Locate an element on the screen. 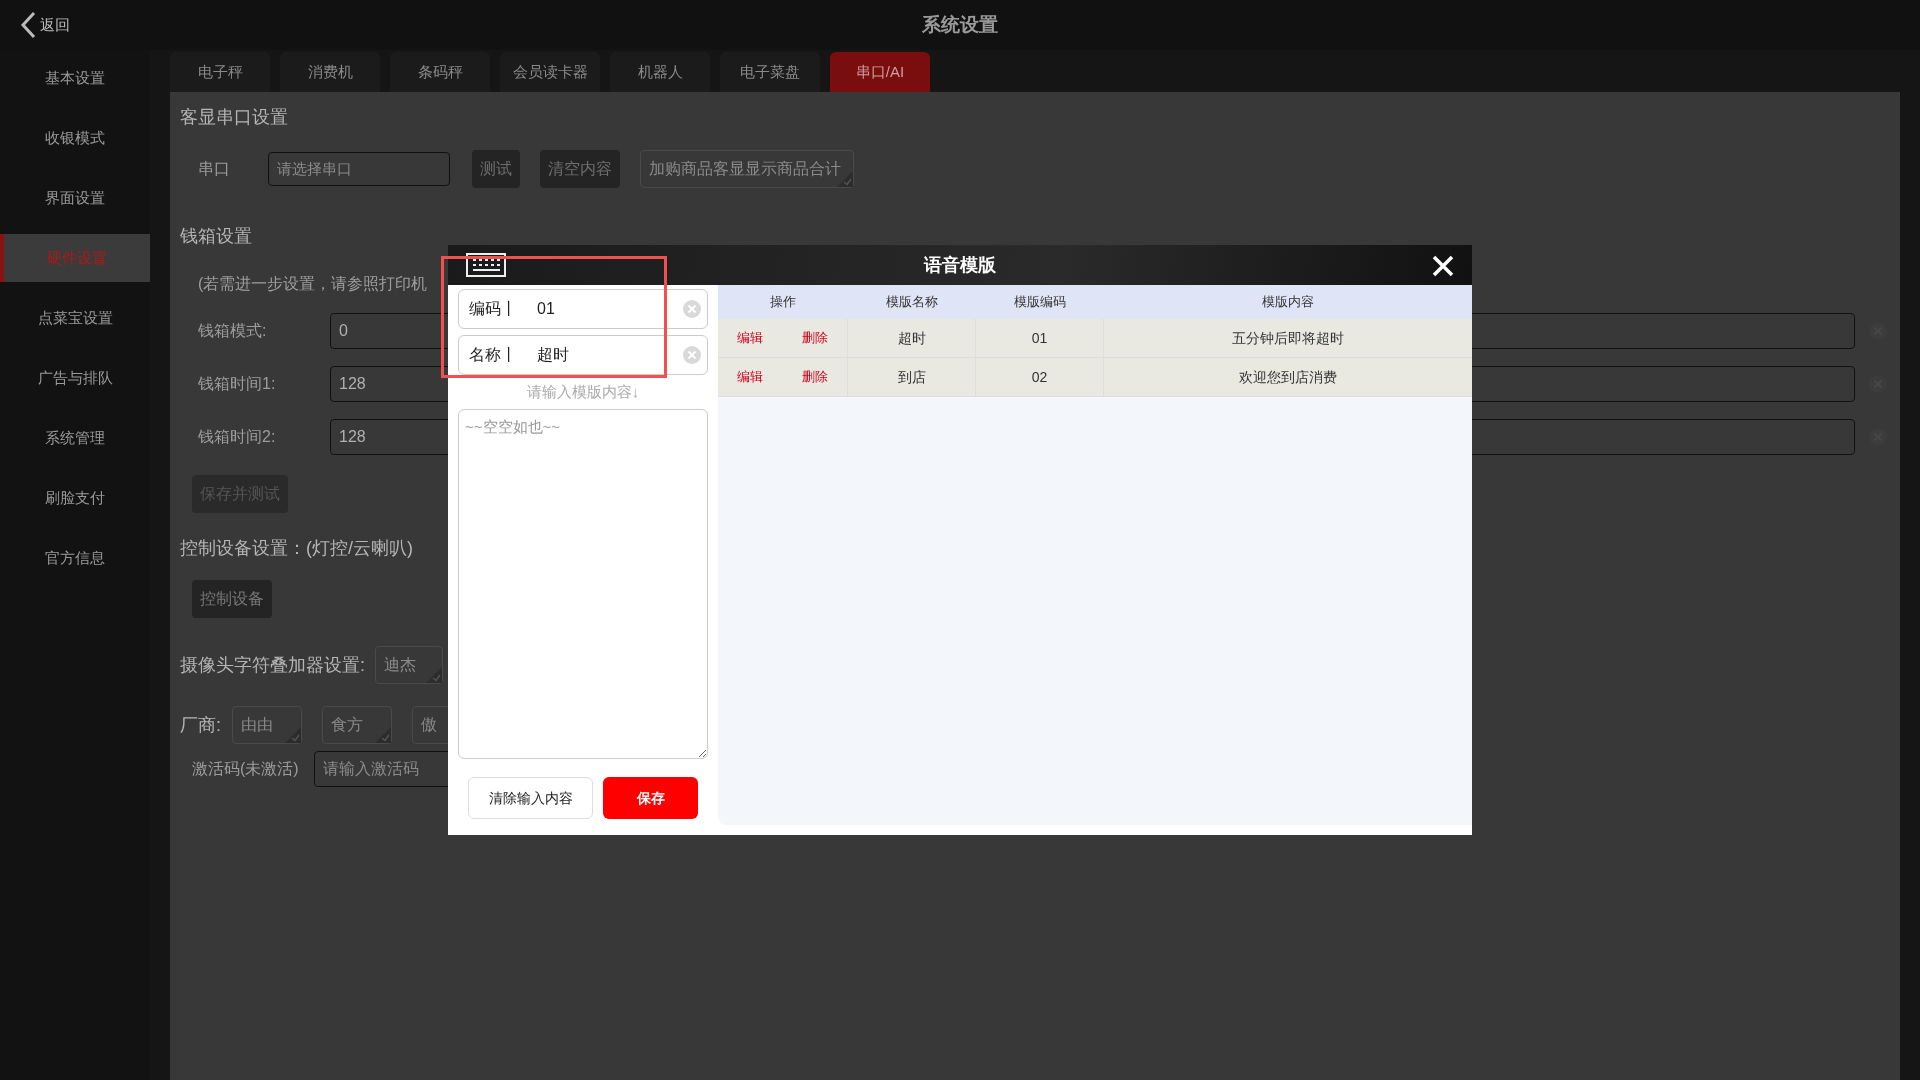  back-button: 返回 is located at coordinates (45, 25).